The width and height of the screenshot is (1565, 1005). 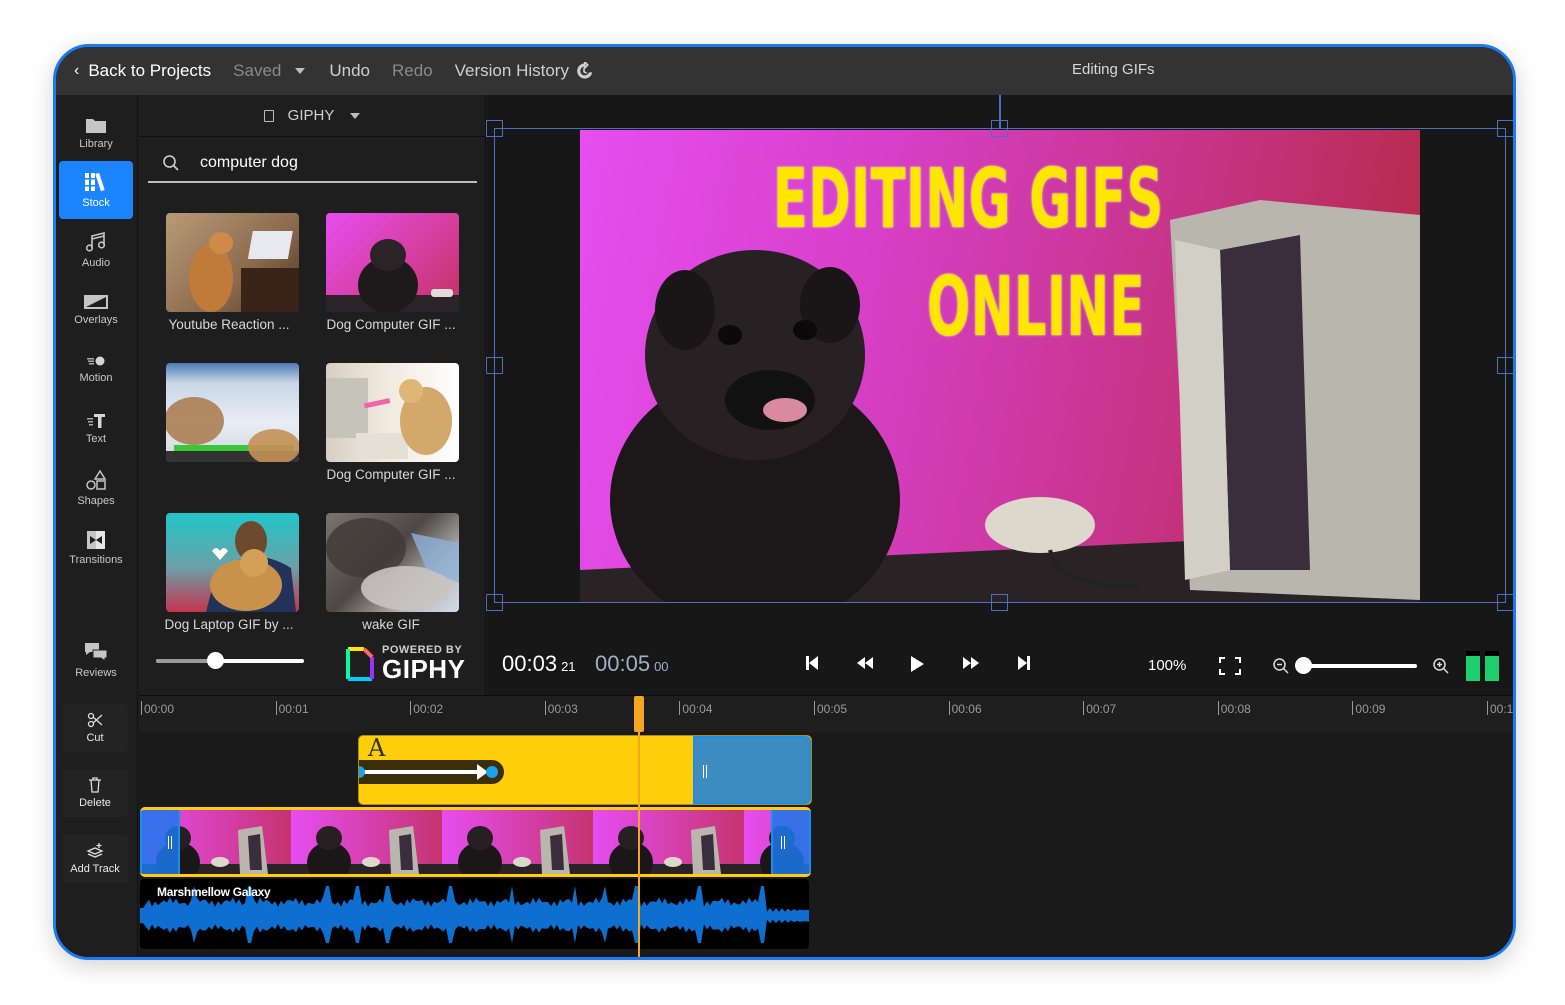 What do you see at coordinates (1303, 665) in the screenshot?
I see `zoom-slider-knob` at bounding box center [1303, 665].